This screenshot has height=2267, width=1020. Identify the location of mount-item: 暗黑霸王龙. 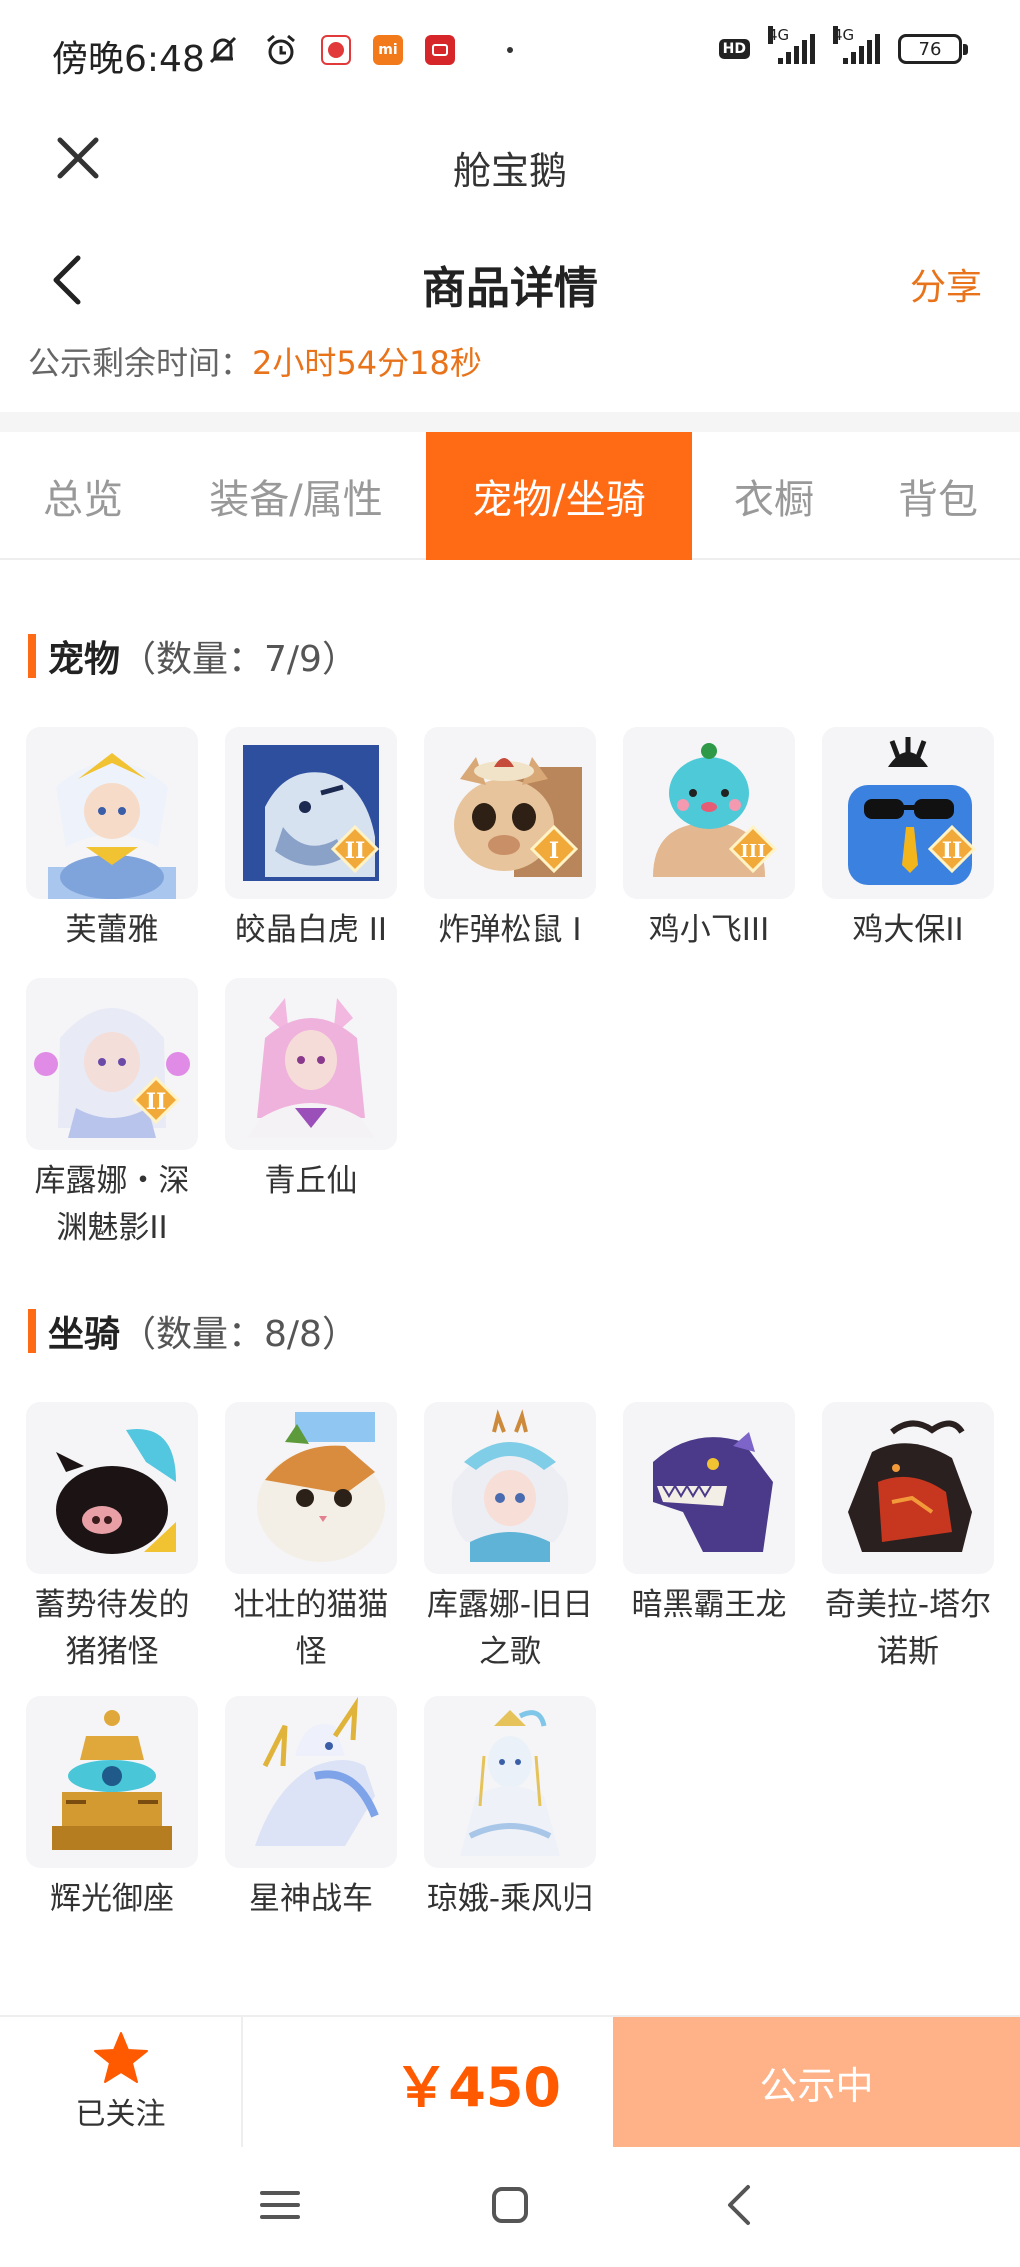
(709, 1539).